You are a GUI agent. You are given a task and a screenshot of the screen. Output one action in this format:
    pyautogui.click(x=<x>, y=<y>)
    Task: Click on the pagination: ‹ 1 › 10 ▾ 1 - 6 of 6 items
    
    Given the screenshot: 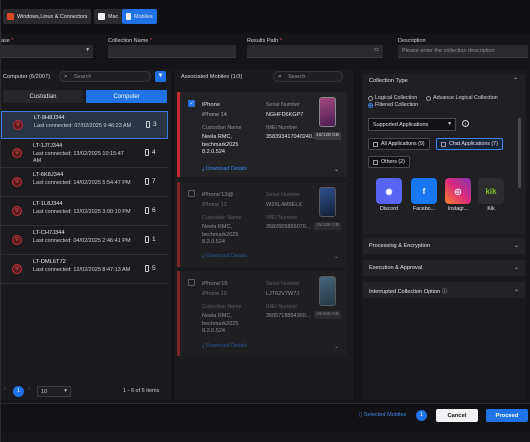 What is the action you would take?
    pyautogui.click(x=86, y=391)
    